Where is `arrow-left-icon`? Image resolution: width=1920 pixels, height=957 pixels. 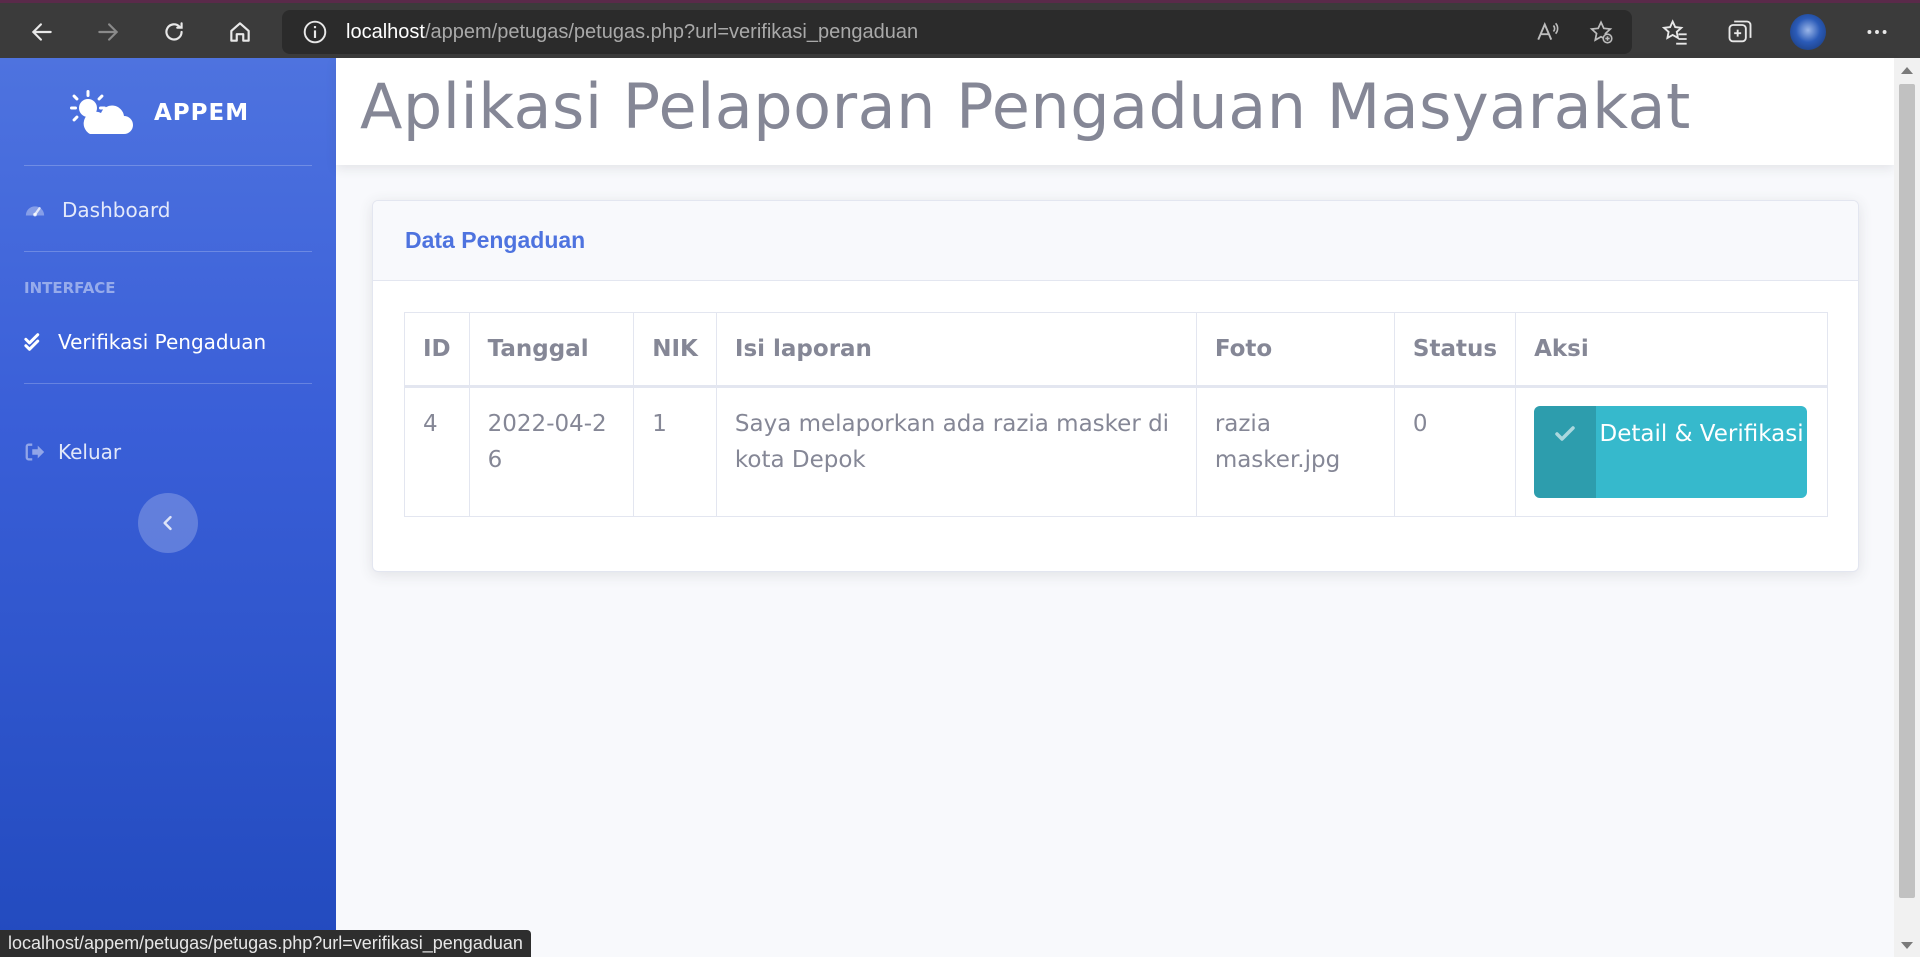 arrow-left-icon is located at coordinates (41, 32).